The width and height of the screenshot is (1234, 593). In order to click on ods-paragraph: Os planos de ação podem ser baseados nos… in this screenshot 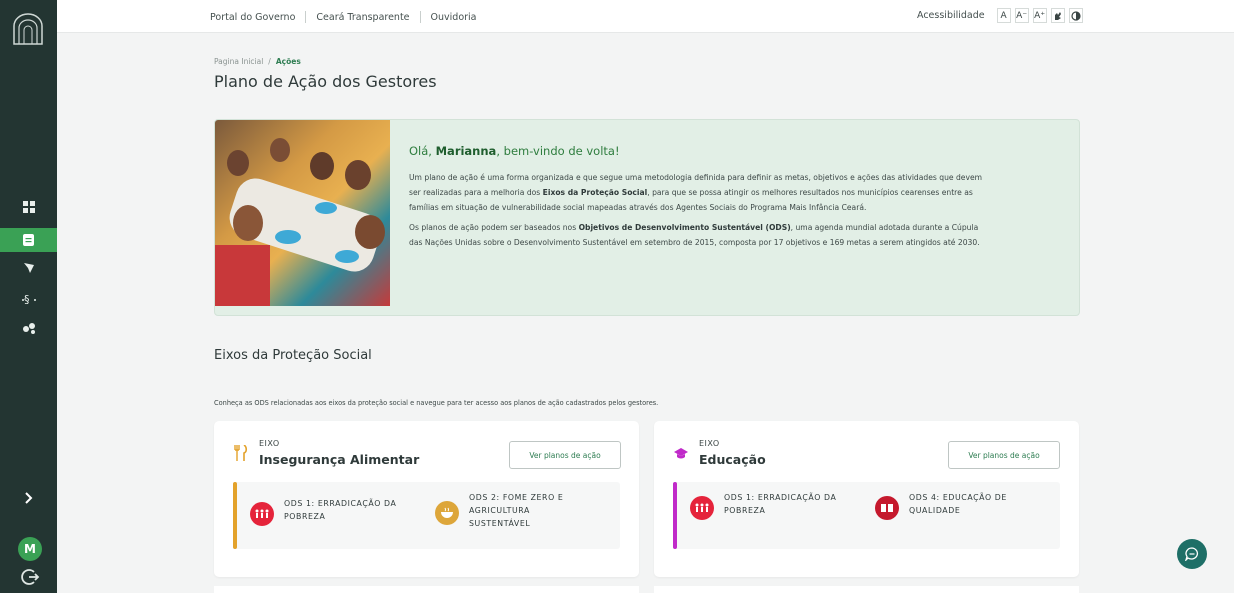, I will do `click(696, 235)`.